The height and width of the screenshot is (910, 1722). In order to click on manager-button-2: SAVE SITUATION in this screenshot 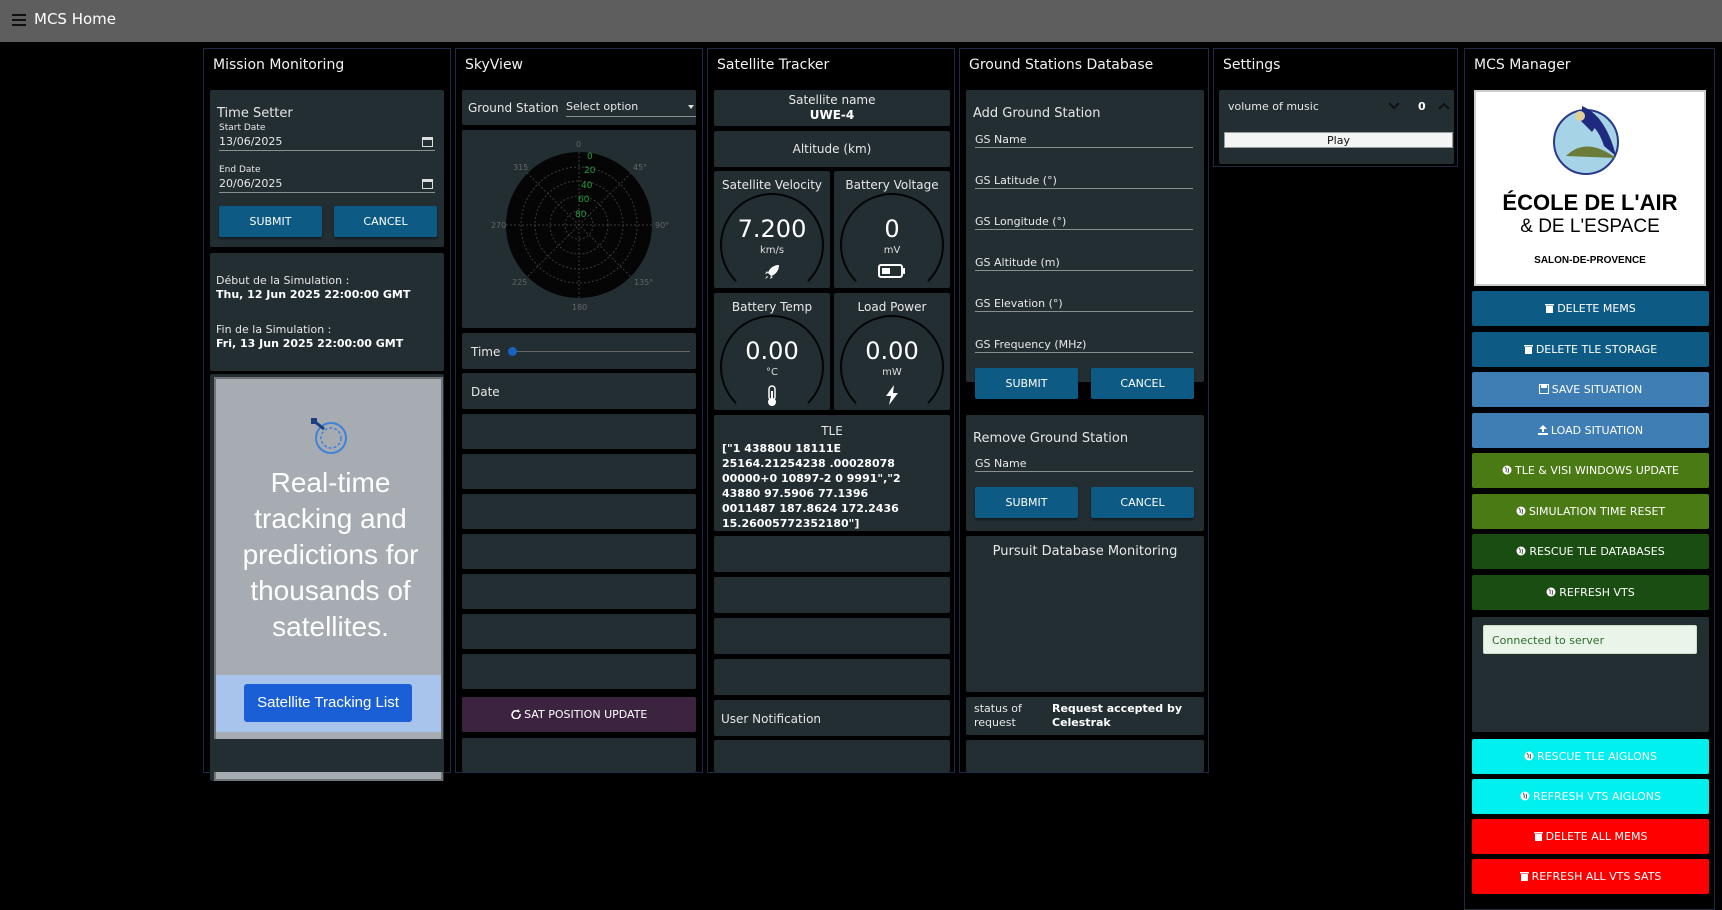, I will do `click(1590, 389)`.